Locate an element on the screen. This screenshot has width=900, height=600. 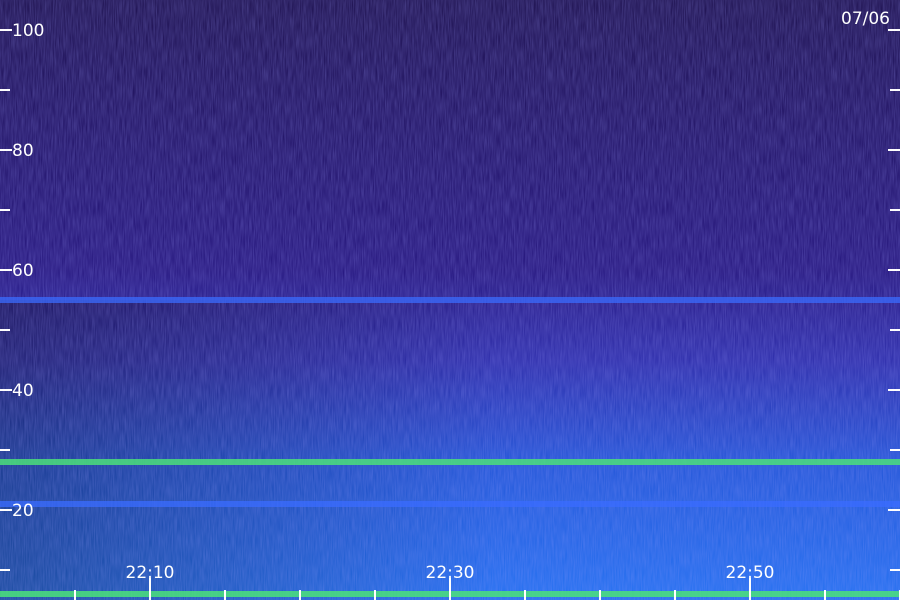
date-label: 07/06 is located at coordinates (865, 19).